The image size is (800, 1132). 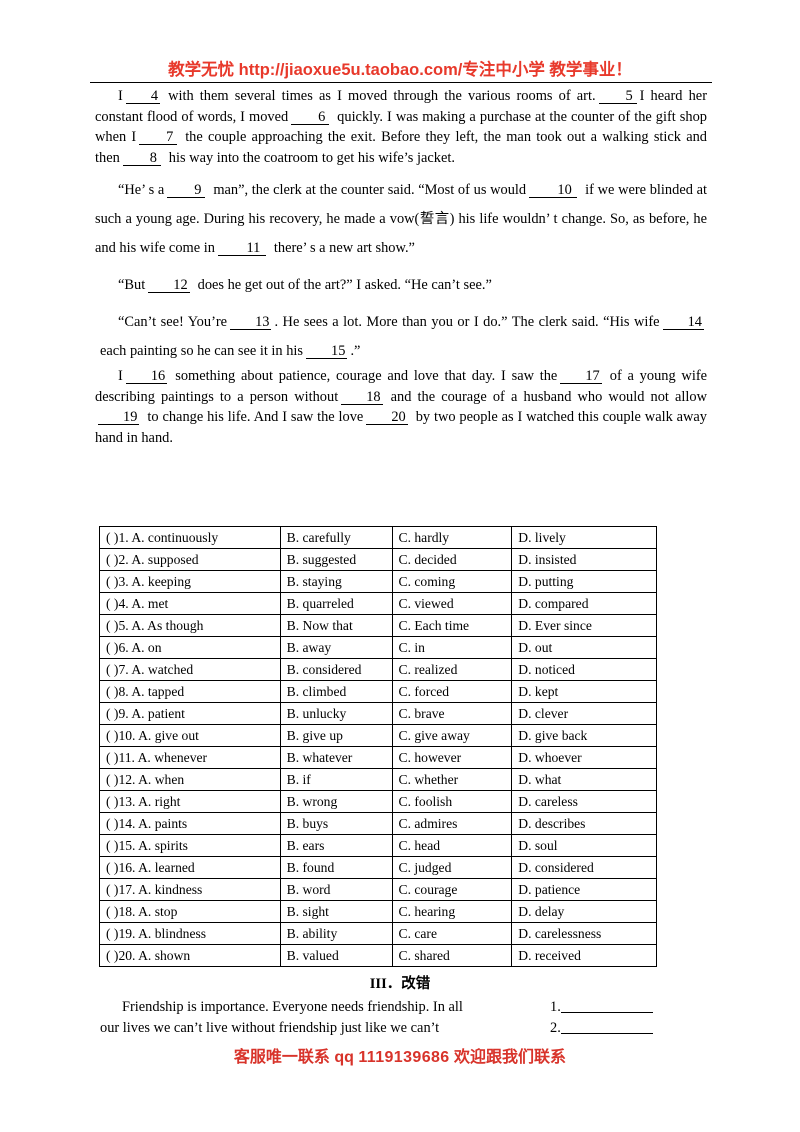 I want to click on option-cell-a: ( )18. A. stop, so click(x=190, y=911).